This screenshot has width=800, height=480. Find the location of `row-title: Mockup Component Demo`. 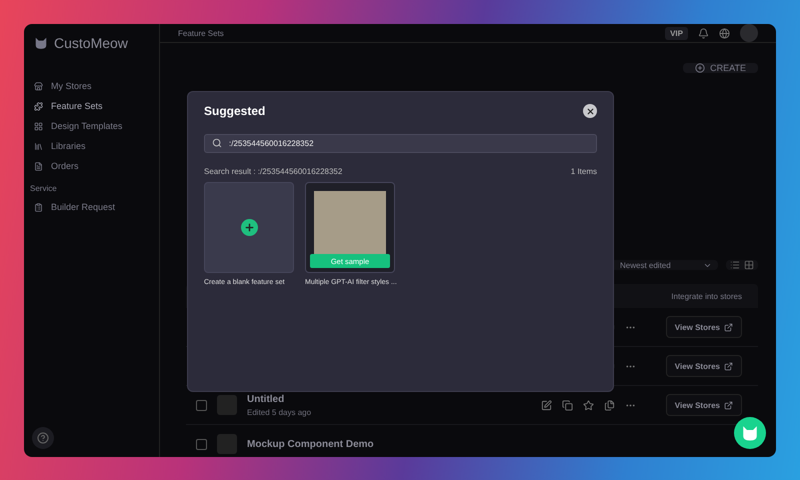

row-title: Mockup Component Demo is located at coordinates (310, 444).